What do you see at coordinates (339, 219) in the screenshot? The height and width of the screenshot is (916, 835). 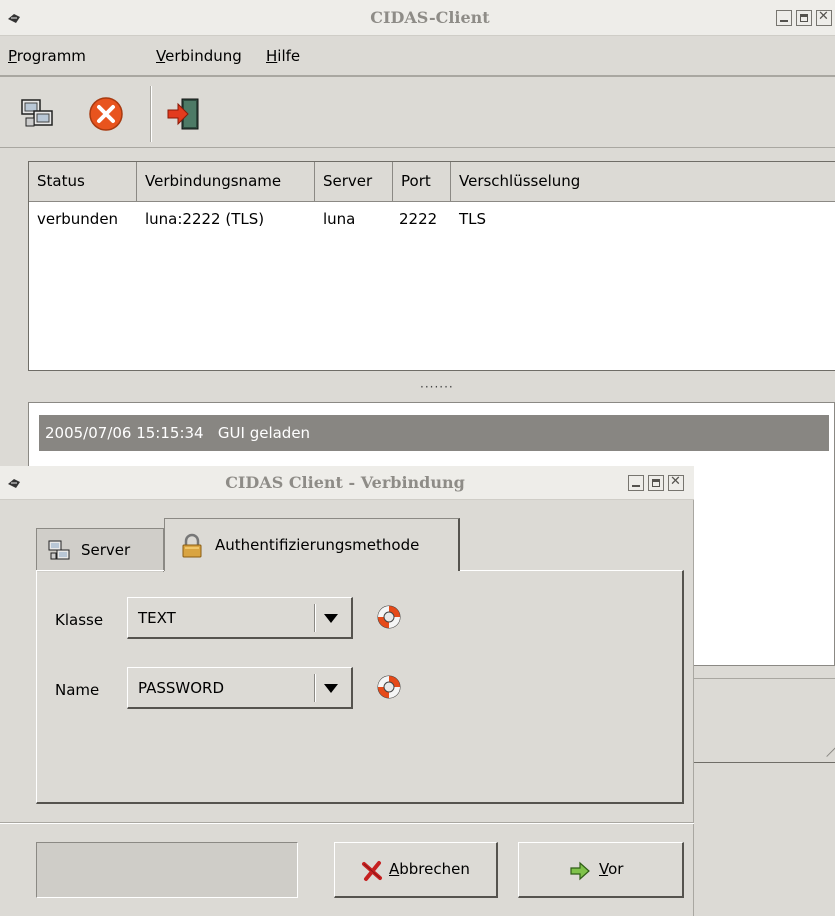 I see `cell-server: luna` at bounding box center [339, 219].